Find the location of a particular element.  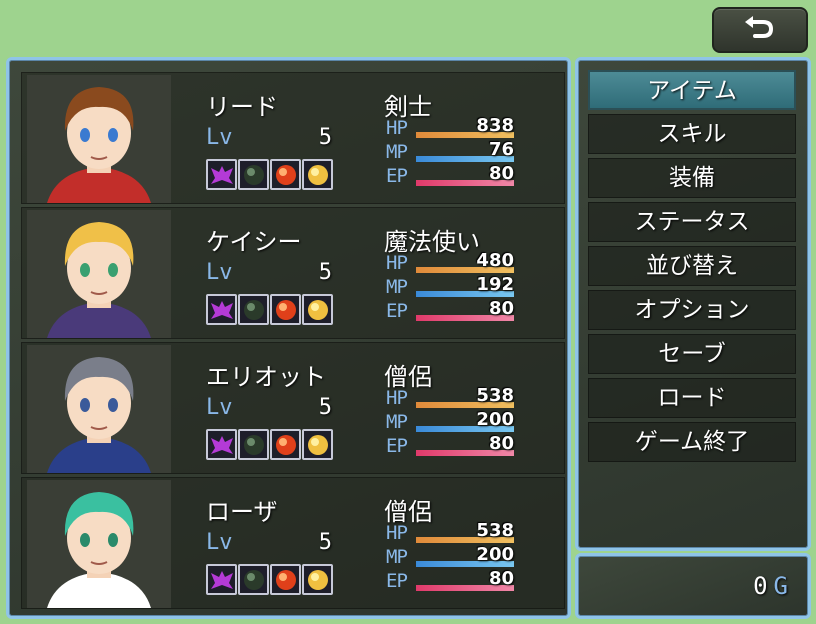

menu-command: ゲーム終了 is located at coordinates (692, 442).